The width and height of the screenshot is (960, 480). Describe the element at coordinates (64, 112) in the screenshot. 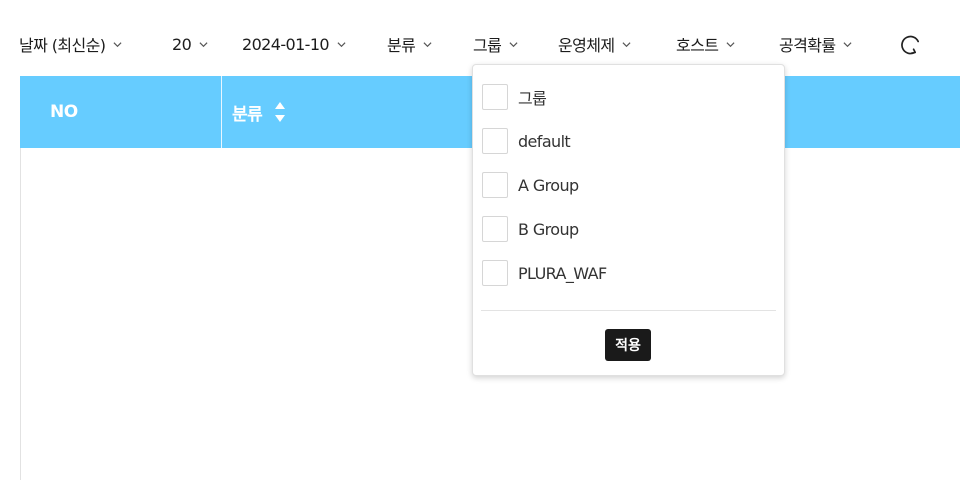

I see `column-header-no: NO` at that location.